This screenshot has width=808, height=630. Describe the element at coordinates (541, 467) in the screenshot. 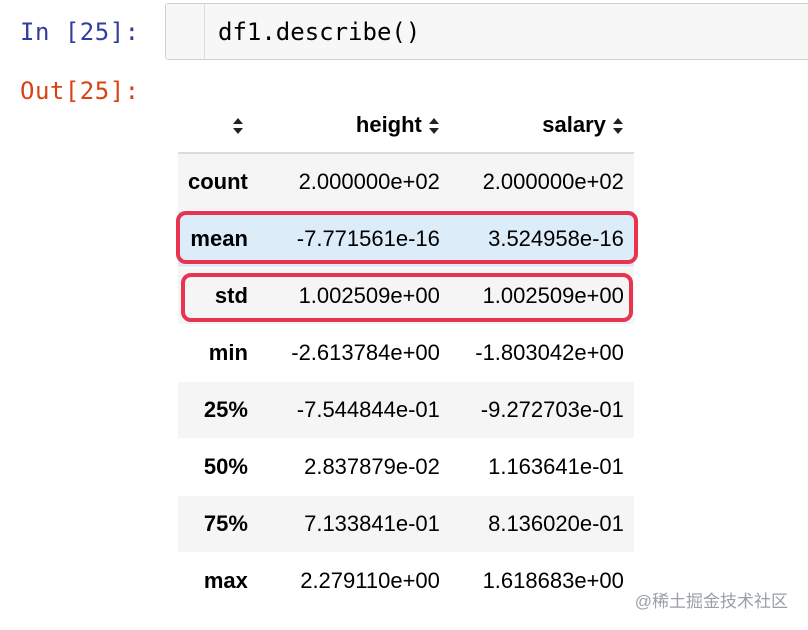

I see `cell-salary: 1.163641e-01` at that location.